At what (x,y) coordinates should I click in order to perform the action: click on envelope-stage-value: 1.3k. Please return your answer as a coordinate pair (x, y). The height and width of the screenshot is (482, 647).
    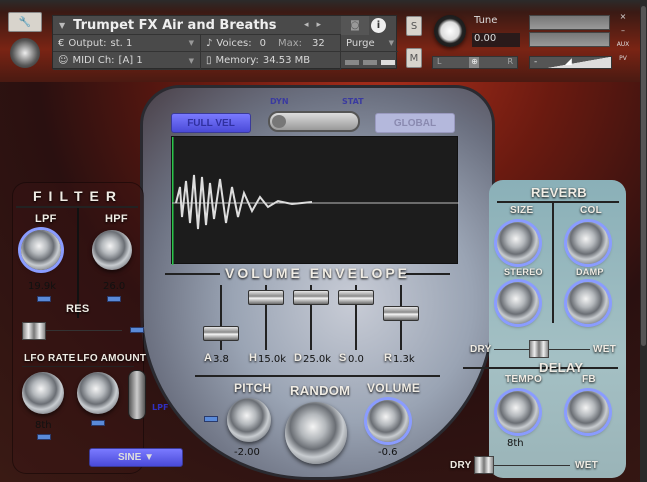
    Looking at the image, I should click on (404, 359).